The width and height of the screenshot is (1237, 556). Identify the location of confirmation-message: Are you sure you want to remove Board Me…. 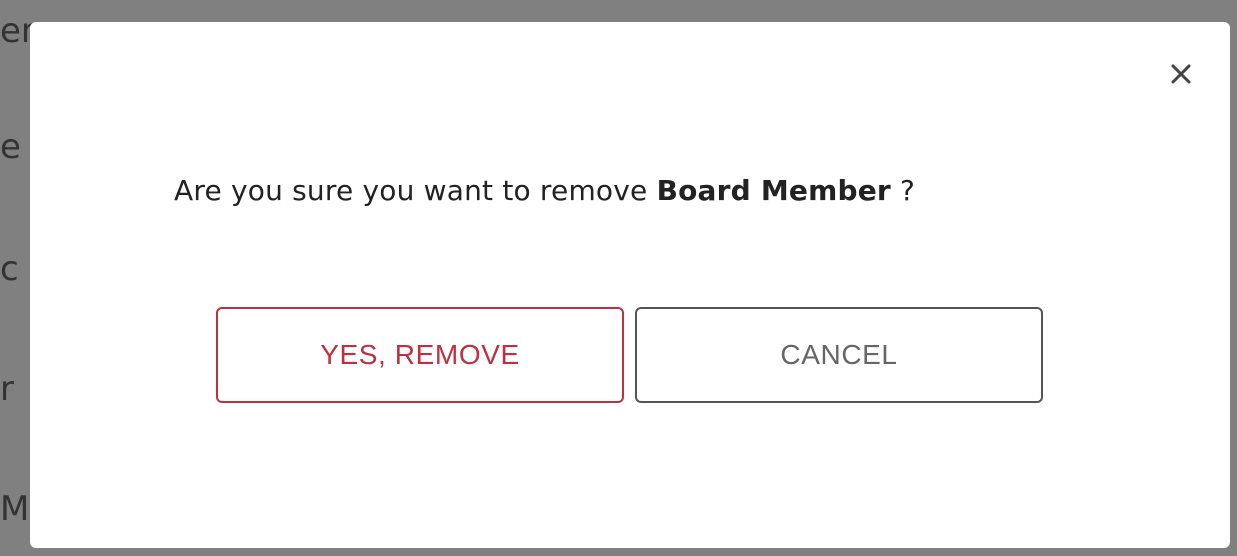
(604, 191).